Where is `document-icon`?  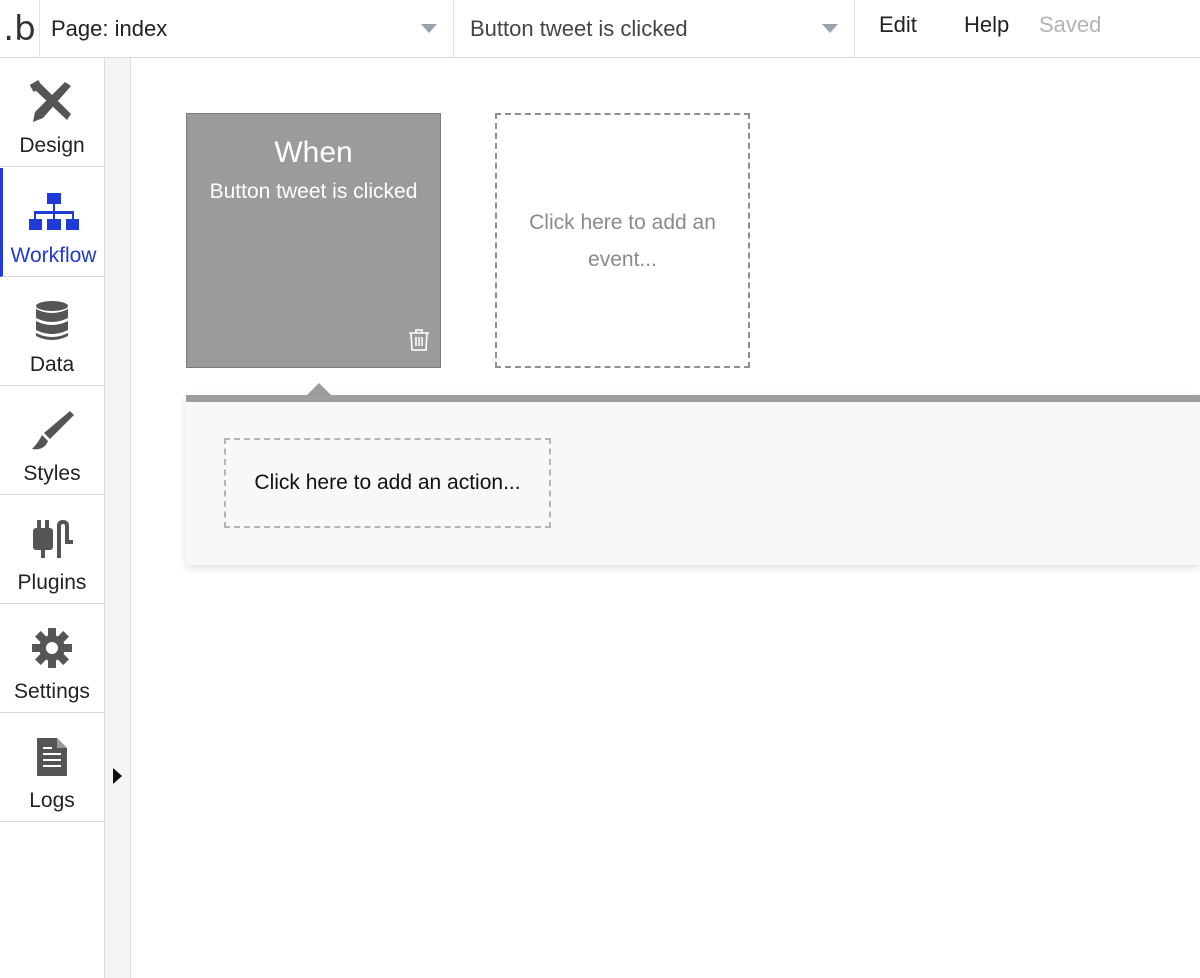 document-icon is located at coordinates (52, 757).